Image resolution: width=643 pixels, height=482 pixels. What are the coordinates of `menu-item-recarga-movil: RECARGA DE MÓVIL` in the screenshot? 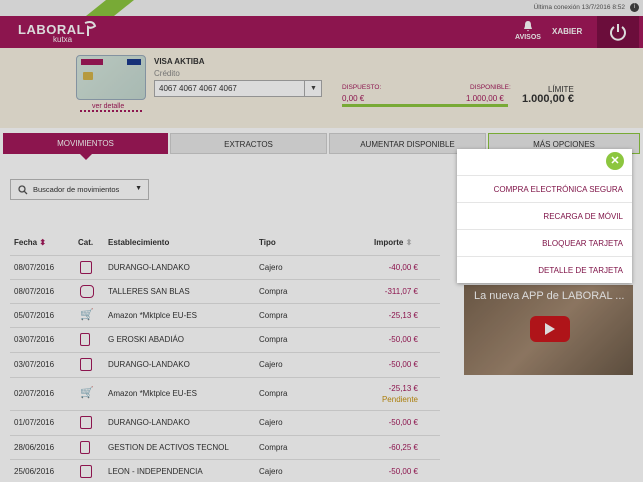 It's located at (544, 215).